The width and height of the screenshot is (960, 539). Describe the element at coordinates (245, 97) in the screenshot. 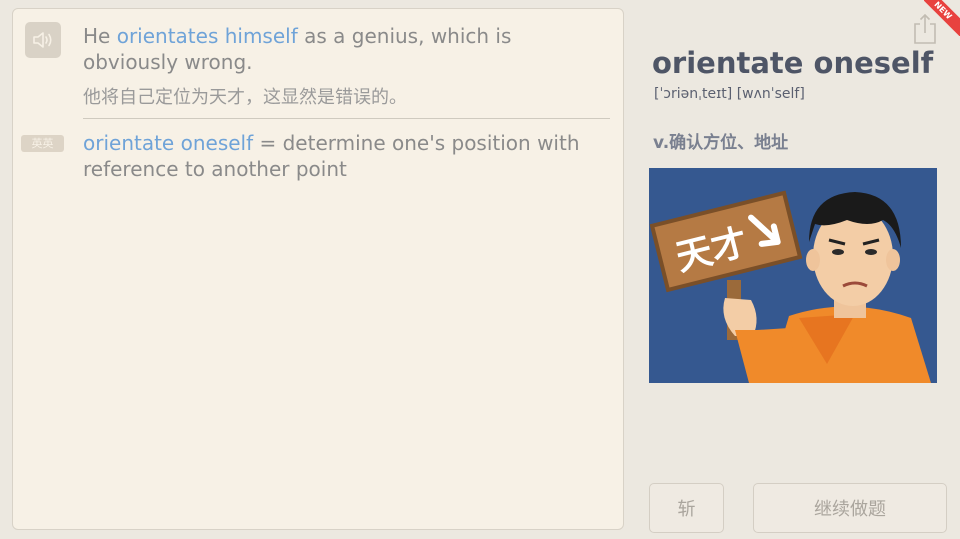

I see `sentence-translation: 他将自己定位为天才，这显然是错误的。` at that location.